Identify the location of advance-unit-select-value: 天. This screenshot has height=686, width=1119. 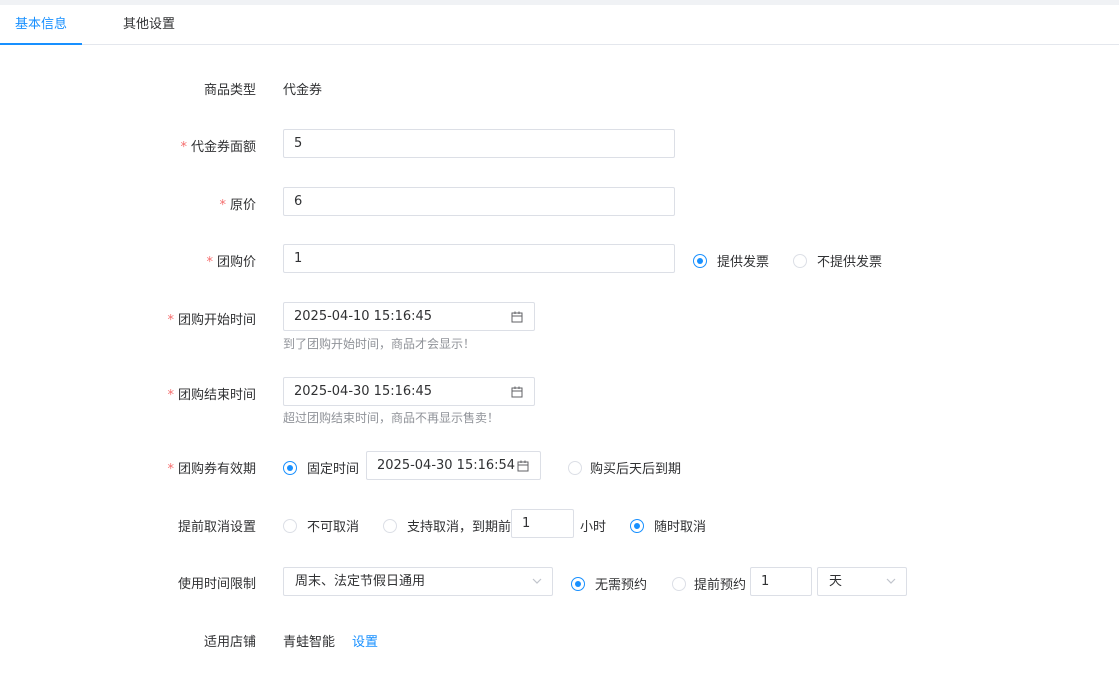
(836, 581).